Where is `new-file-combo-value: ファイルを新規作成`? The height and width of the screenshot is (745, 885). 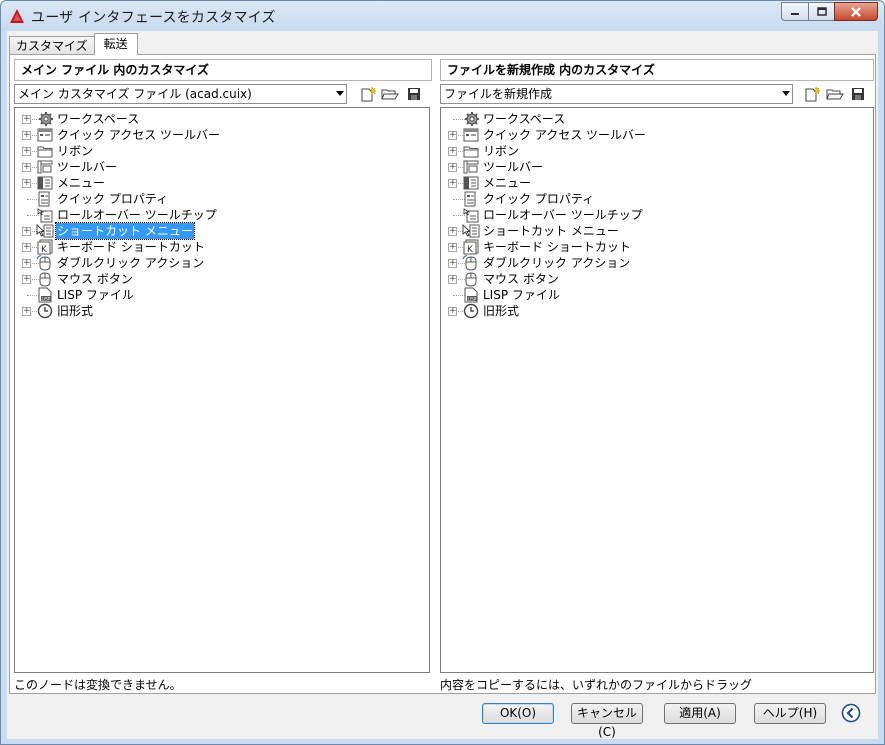 new-file-combo-value: ファイルを新規作成 is located at coordinates (498, 94).